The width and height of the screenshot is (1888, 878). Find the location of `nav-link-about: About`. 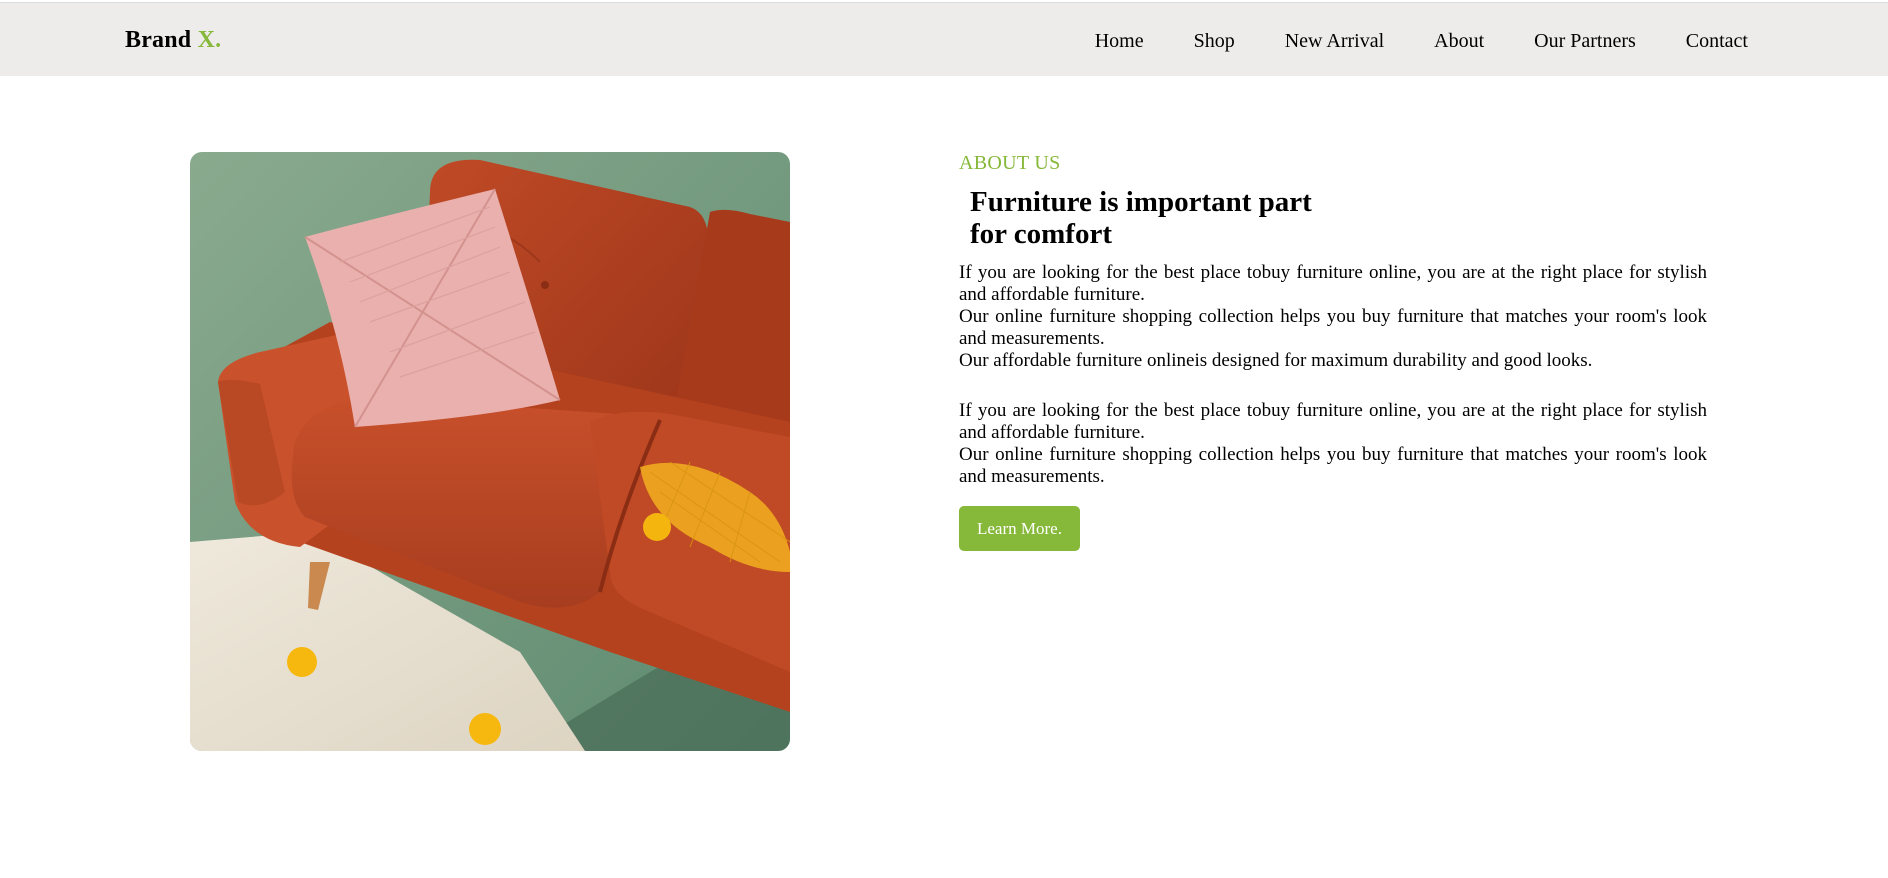

nav-link-about: About is located at coordinates (1459, 41).